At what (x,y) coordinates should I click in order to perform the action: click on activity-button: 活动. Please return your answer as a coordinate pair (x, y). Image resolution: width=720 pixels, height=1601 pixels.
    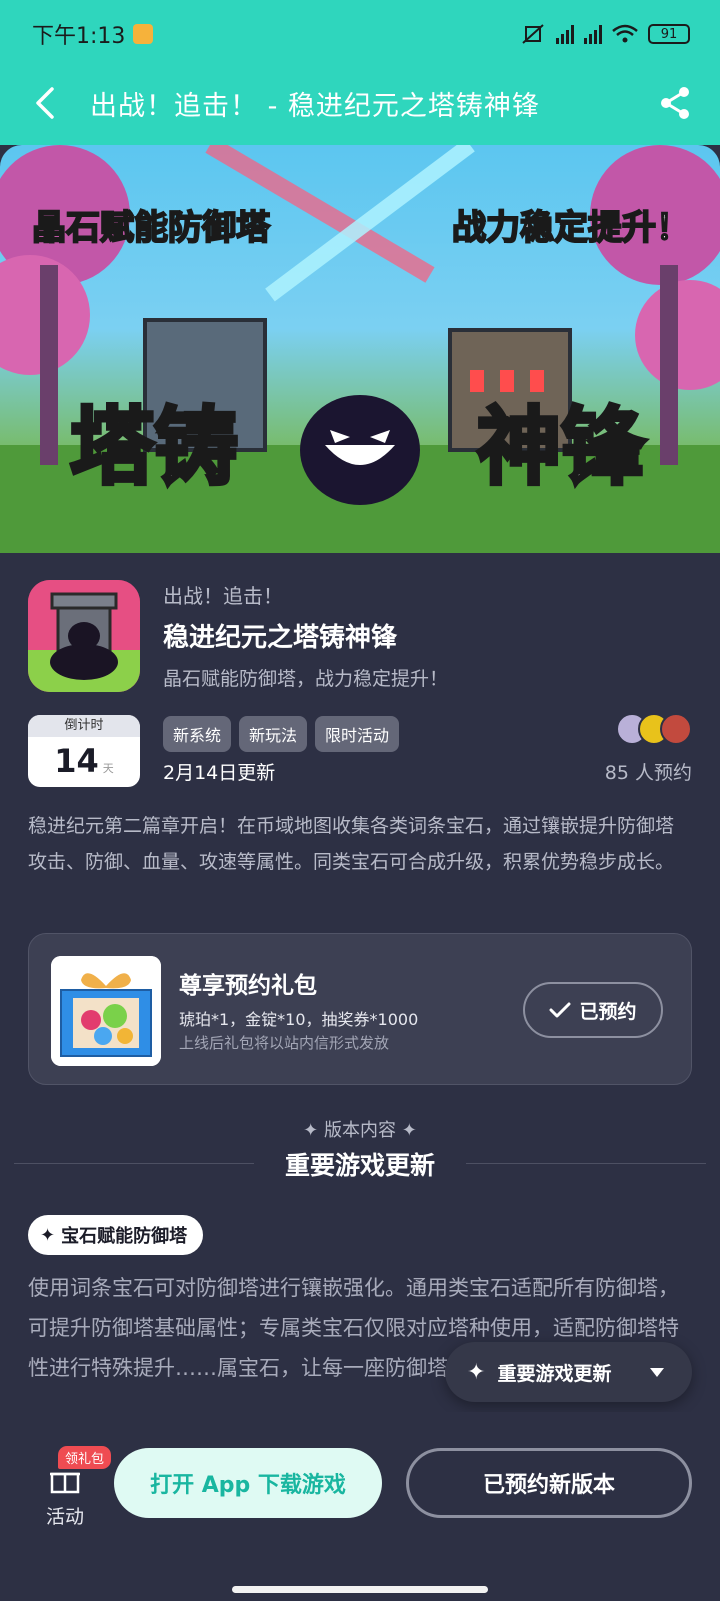
    Looking at the image, I should click on (65, 1495).